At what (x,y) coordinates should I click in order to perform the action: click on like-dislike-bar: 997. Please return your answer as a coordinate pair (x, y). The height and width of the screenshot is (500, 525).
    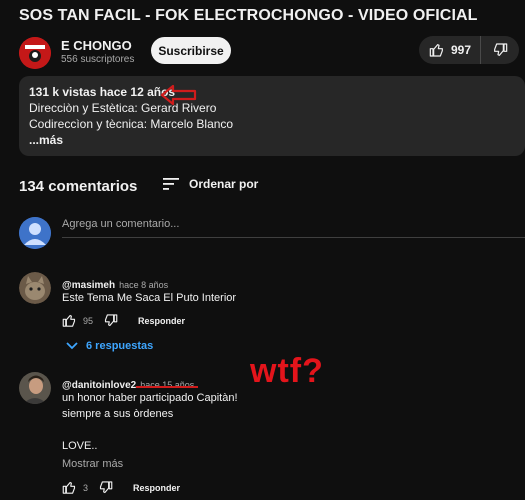
    Looking at the image, I should click on (469, 50).